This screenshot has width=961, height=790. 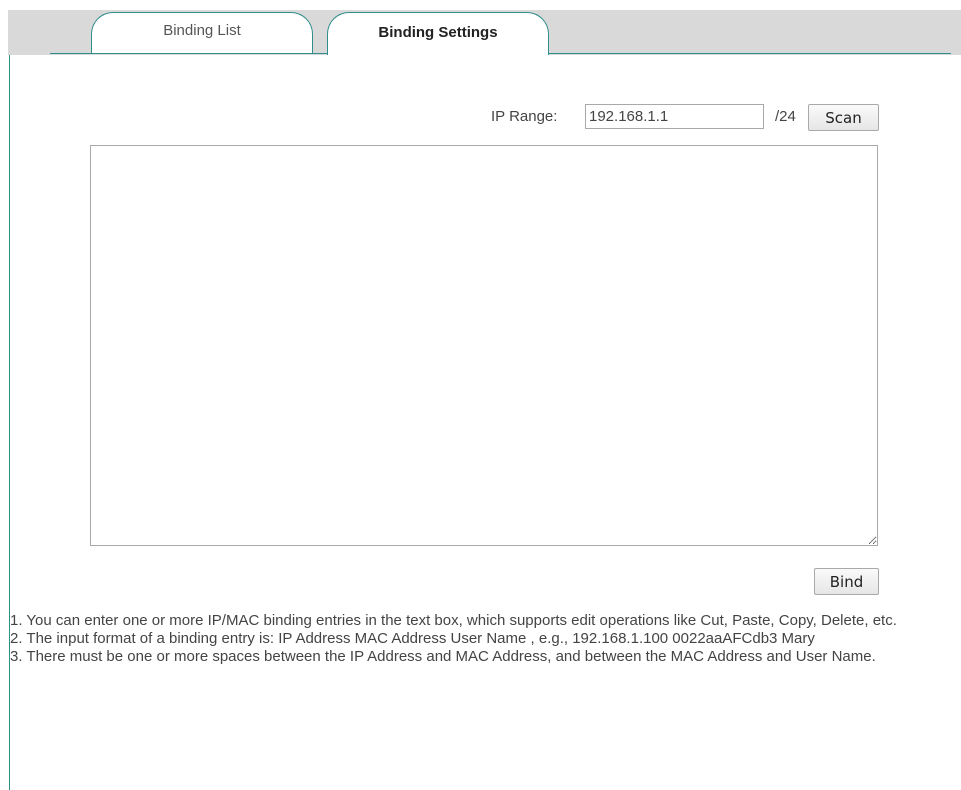 I want to click on tab-binding-list: Binding List, so click(x=202, y=32).